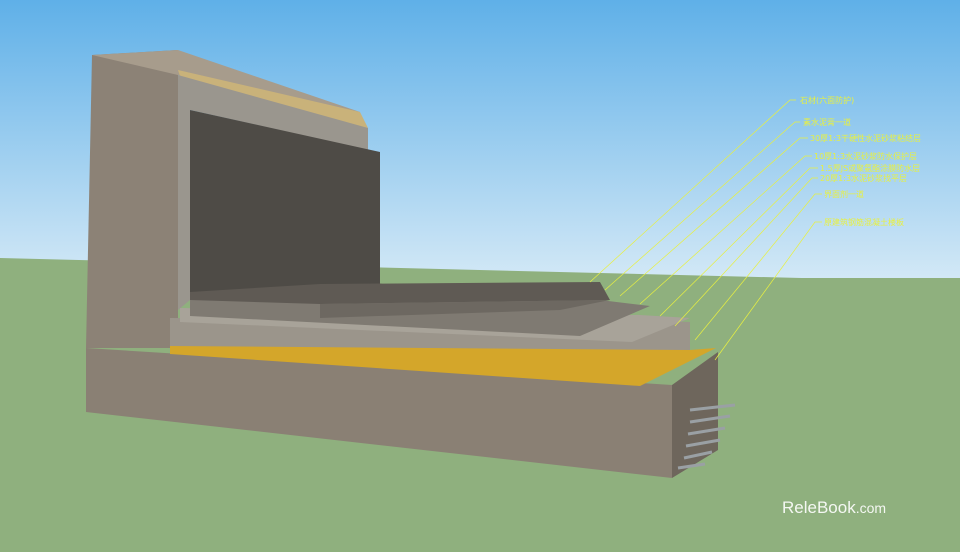 The width and height of the screenshot is (960, 552). What do you see at coordinates (864, 222) in the screenshot?
I see `label-concrete-slab: 原建筑钢筋混凝土楼板` at bounding box center [864, 222].